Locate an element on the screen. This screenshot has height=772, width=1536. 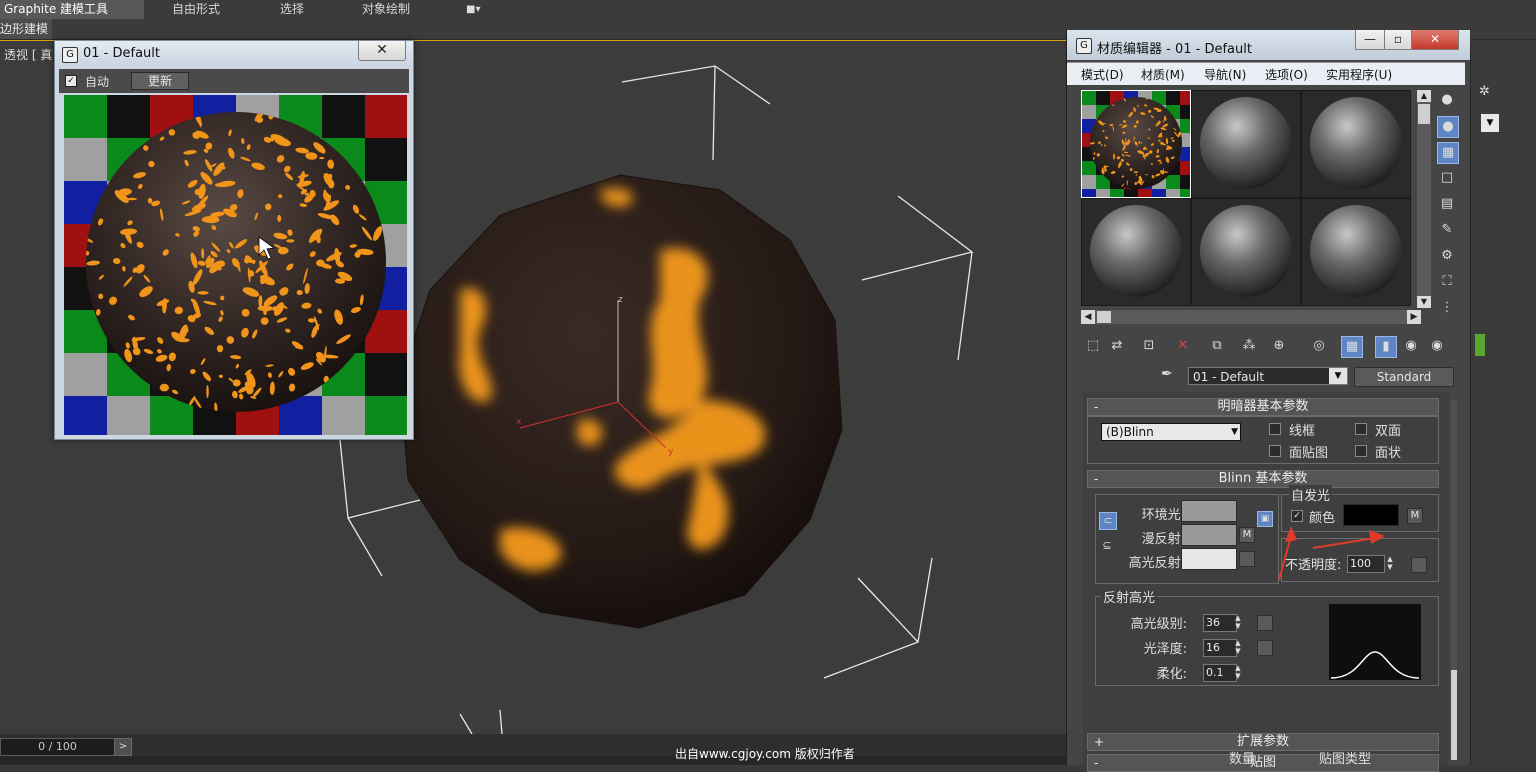
close-button: ✕ is located at coordinates (1435, 40).